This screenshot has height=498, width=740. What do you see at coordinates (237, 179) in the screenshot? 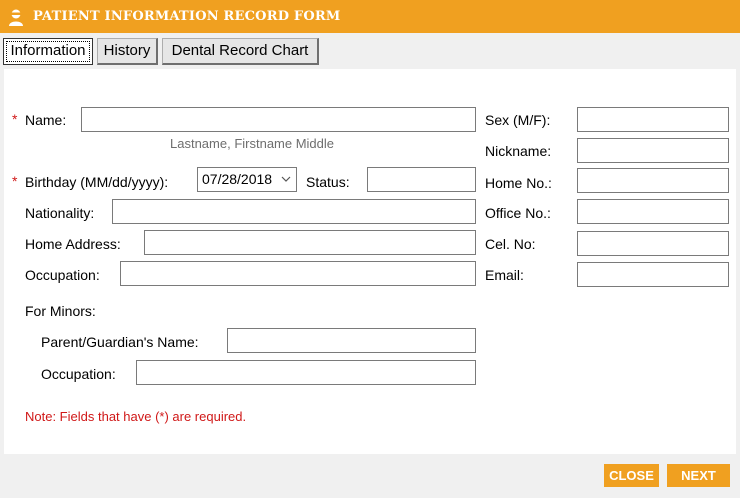
I see `birthday-value: 07/28/2018` at bounding box center [237, 179].